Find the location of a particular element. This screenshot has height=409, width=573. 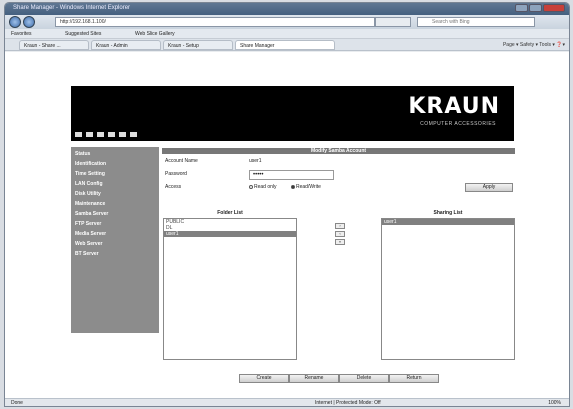

maximize-button is located at coordinates (535, 8).